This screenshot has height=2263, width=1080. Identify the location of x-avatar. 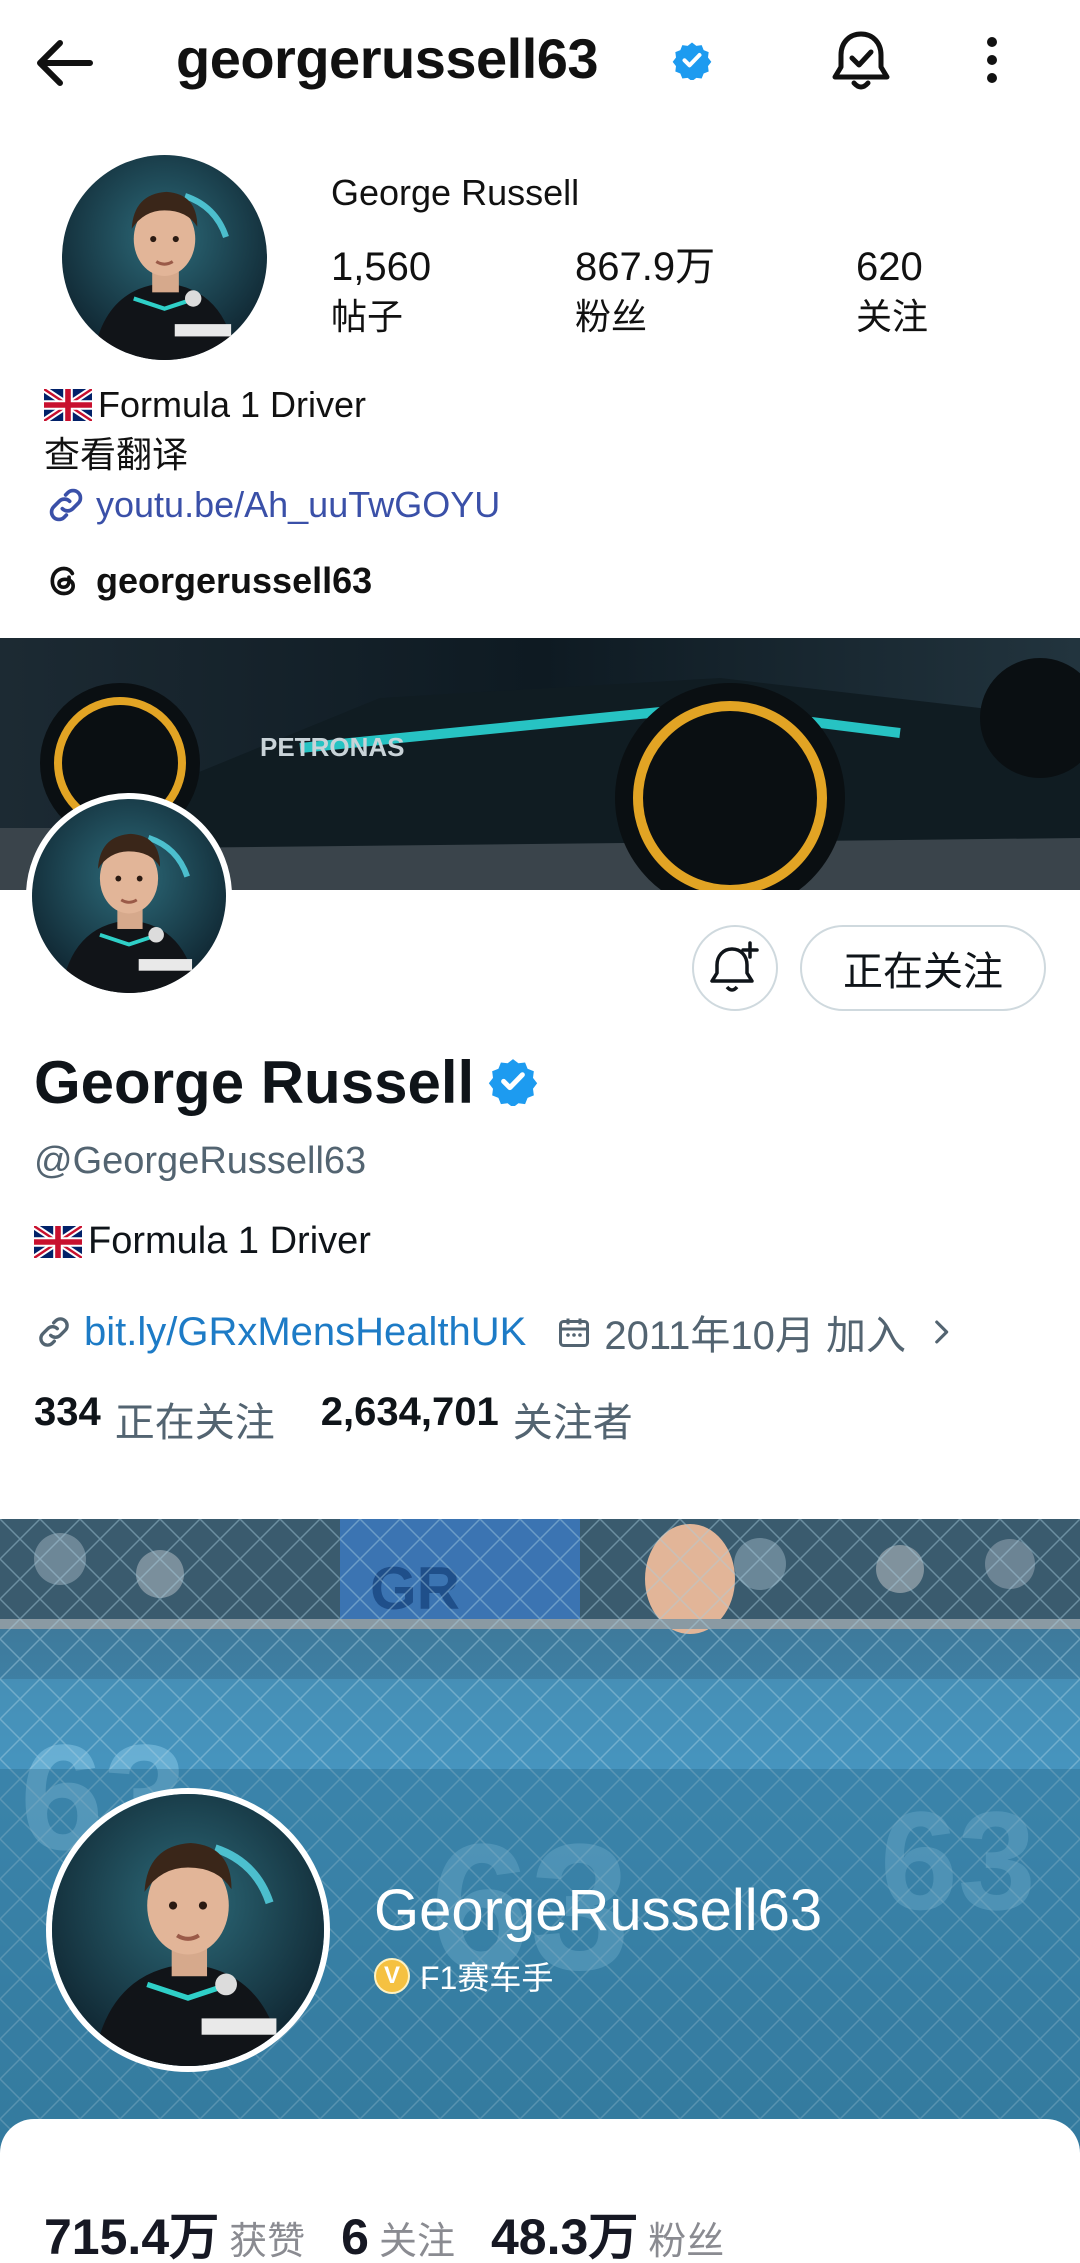
(129, 896).